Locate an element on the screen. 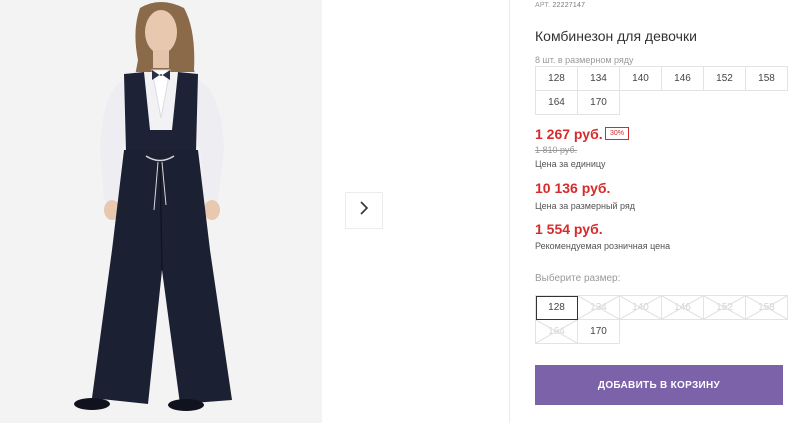 The height and width of the screenshot is (423, 800). pack-price: 10 136 руб. is located at coordinates (573, 188).